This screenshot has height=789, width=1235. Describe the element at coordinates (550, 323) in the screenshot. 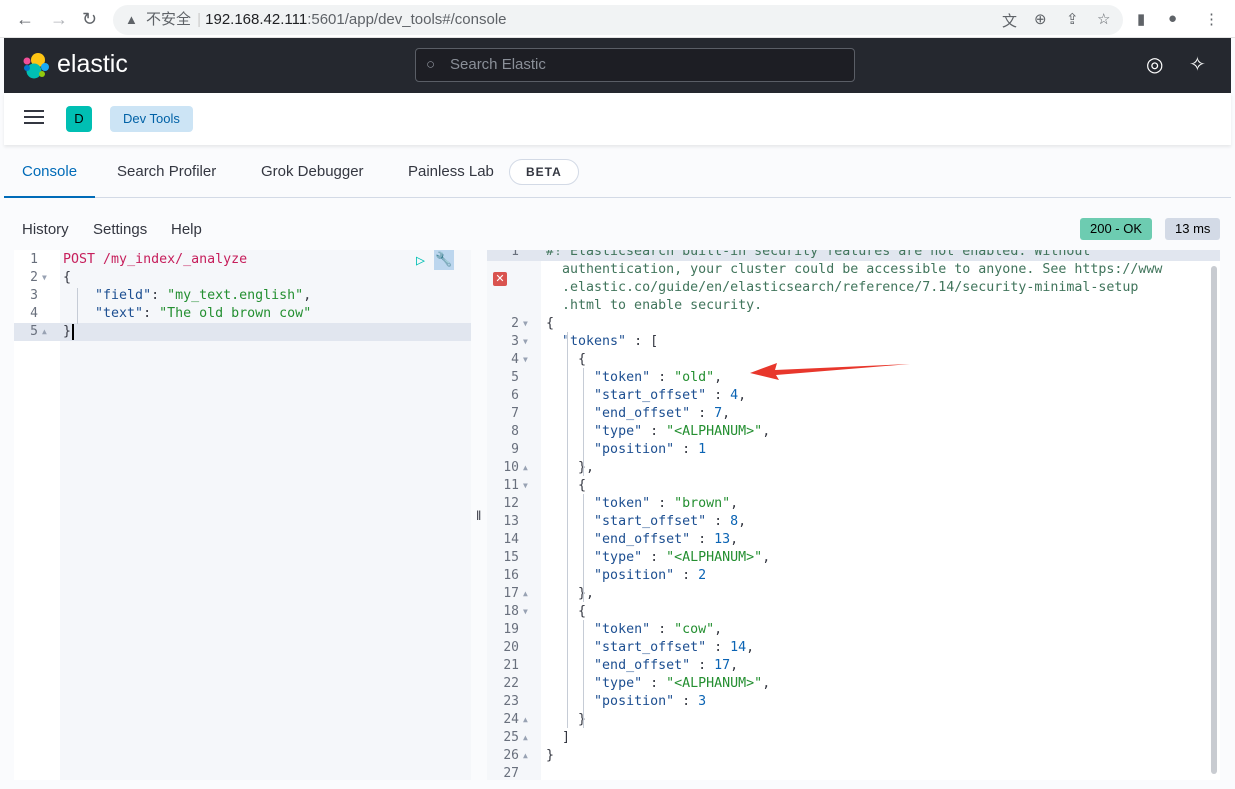

I see `code-token: {` at that location.